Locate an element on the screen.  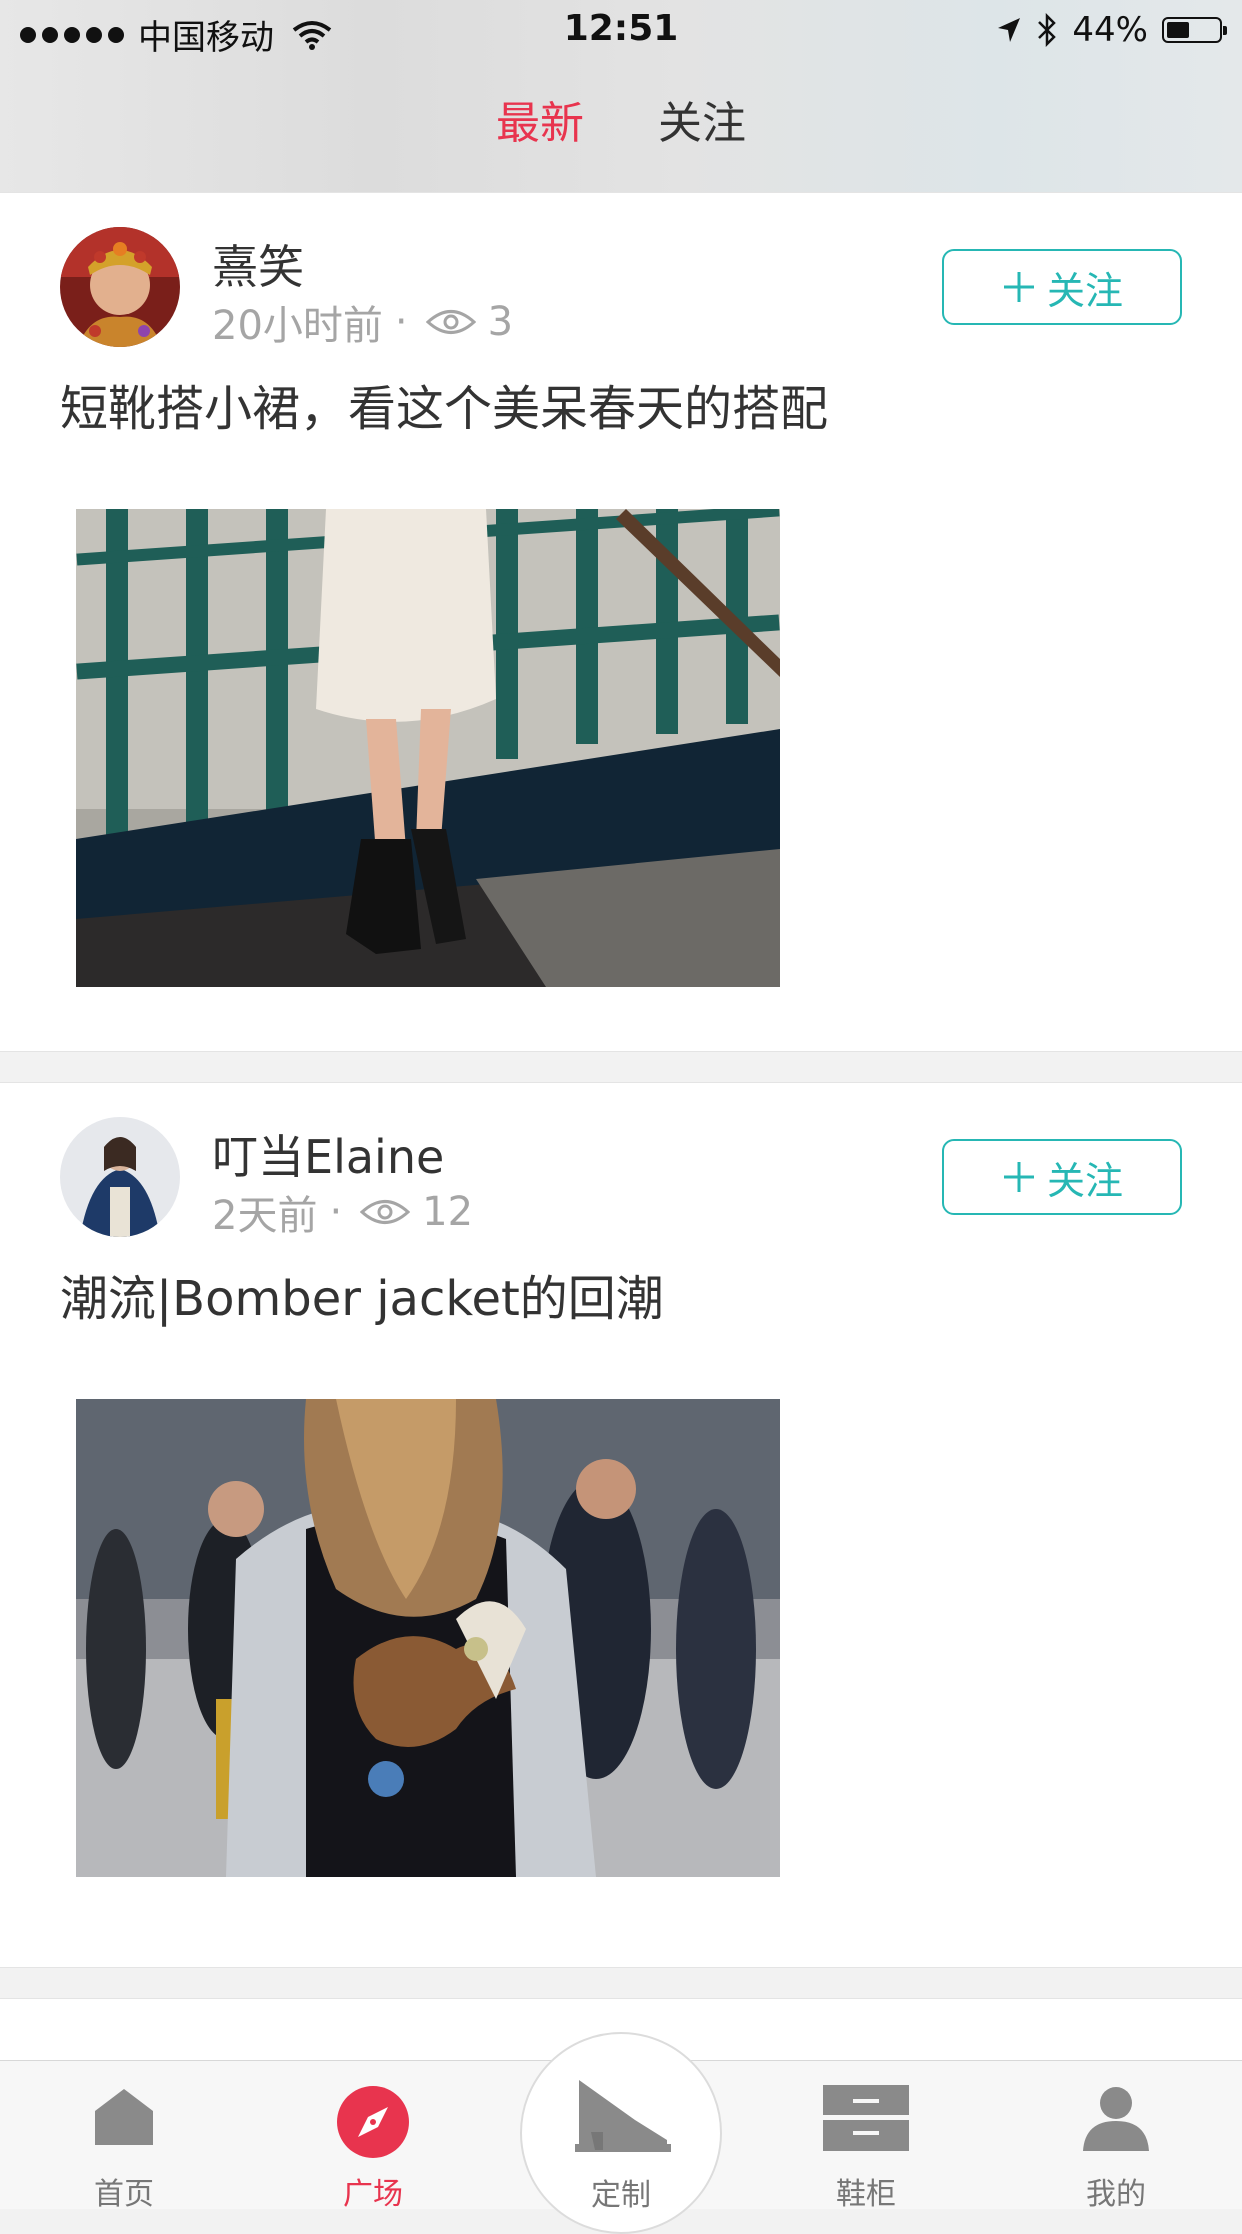
cabinet-icon is located at coordinates (866, 2118).